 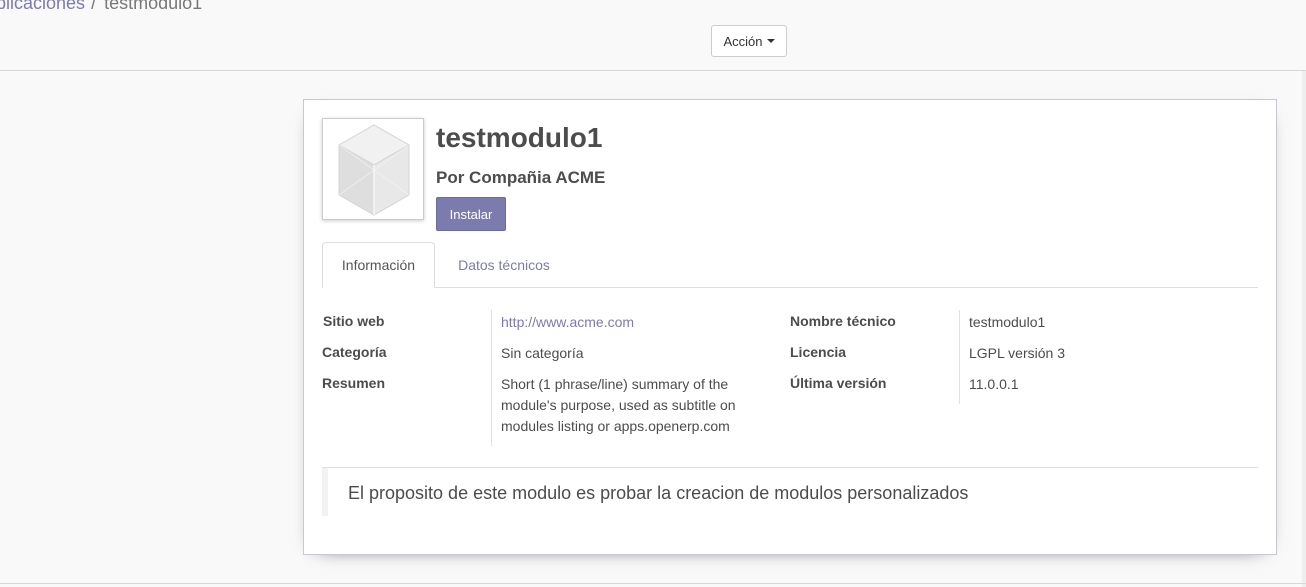 I want to click on field-value-license: LGPL versión 3, so click(x=1017, y=353).